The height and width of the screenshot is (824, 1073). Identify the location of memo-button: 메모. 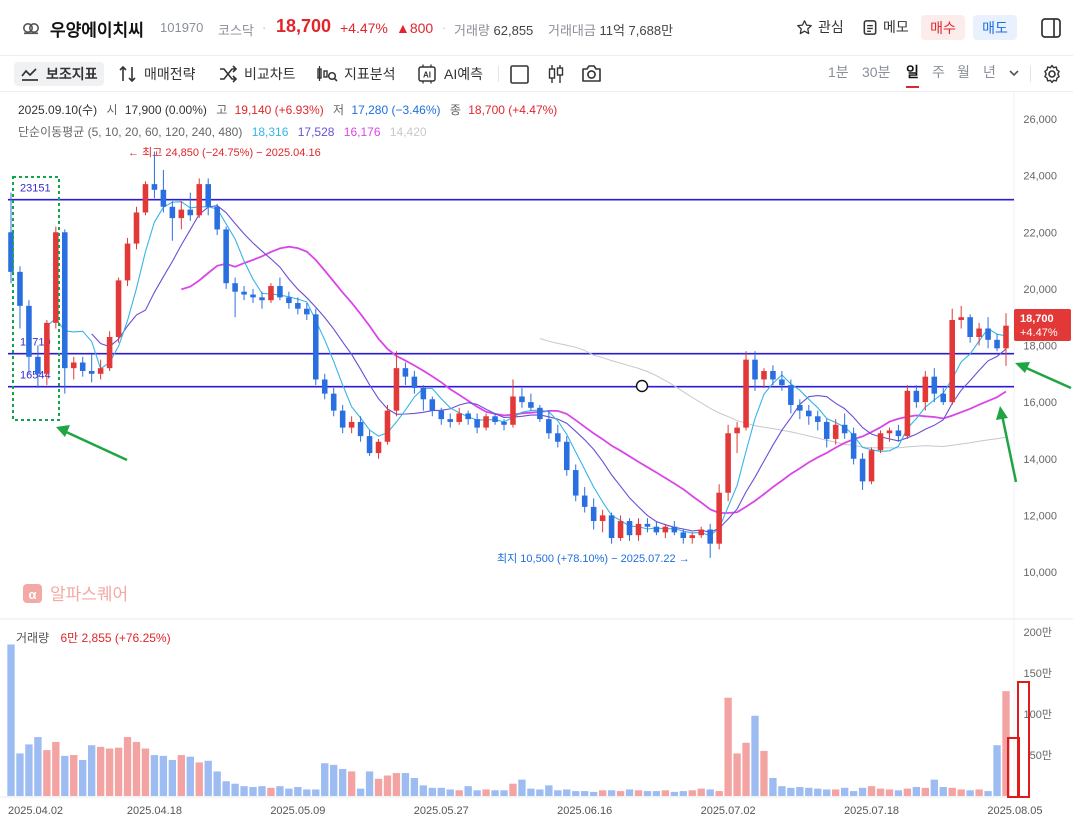
(885, 27).